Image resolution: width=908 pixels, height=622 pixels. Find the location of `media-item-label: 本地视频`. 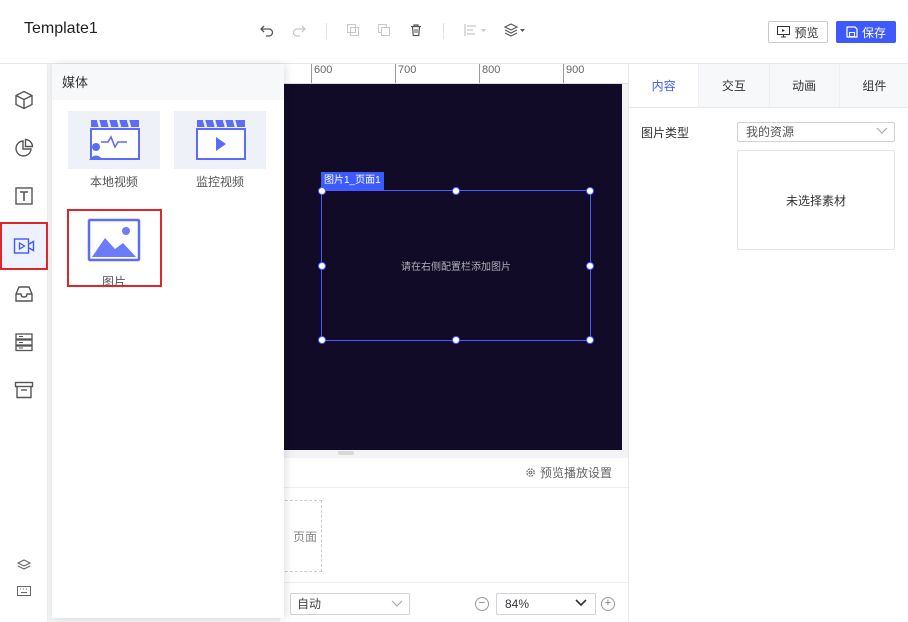

media-item-label: 本地视频 is located at coordinates (113, 182).